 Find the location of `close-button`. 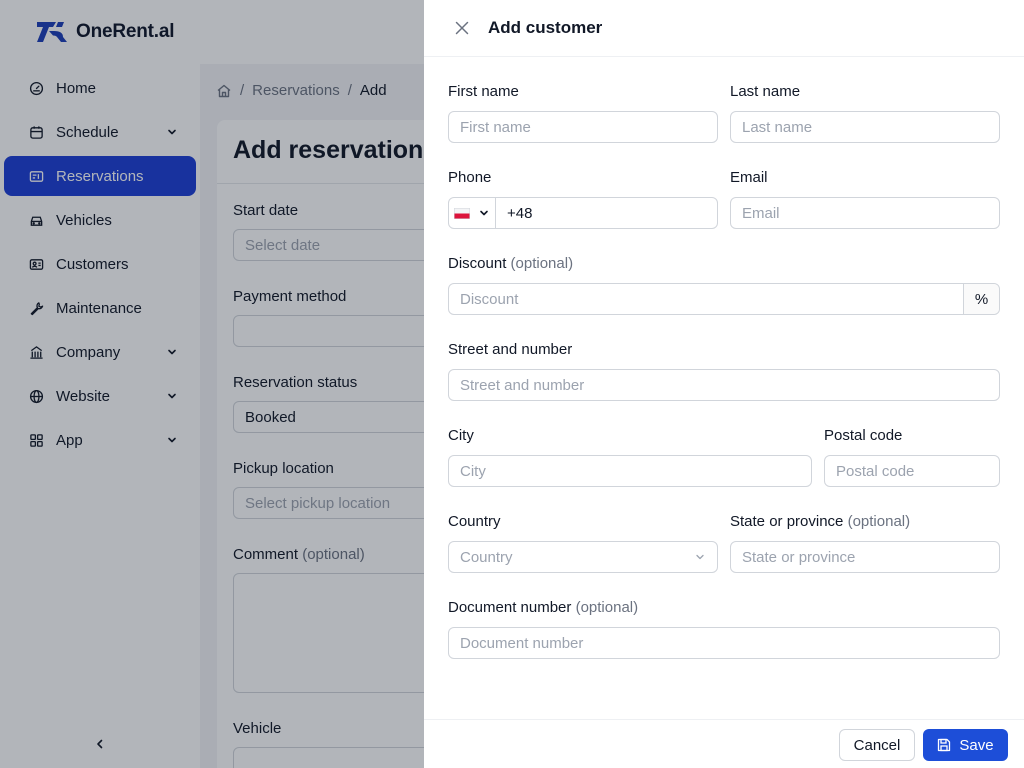

close-button is located at coordinates (462, 28).